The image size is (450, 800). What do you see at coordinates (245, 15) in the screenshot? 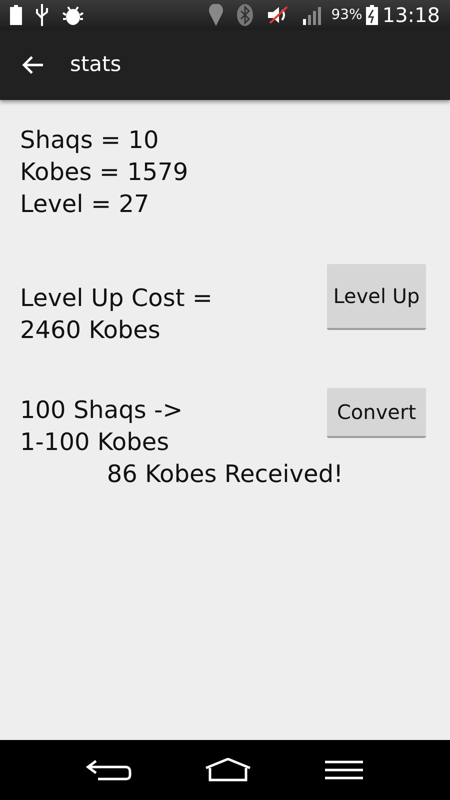
I see `bluetooth-icon` at bounding box center [245, 15].